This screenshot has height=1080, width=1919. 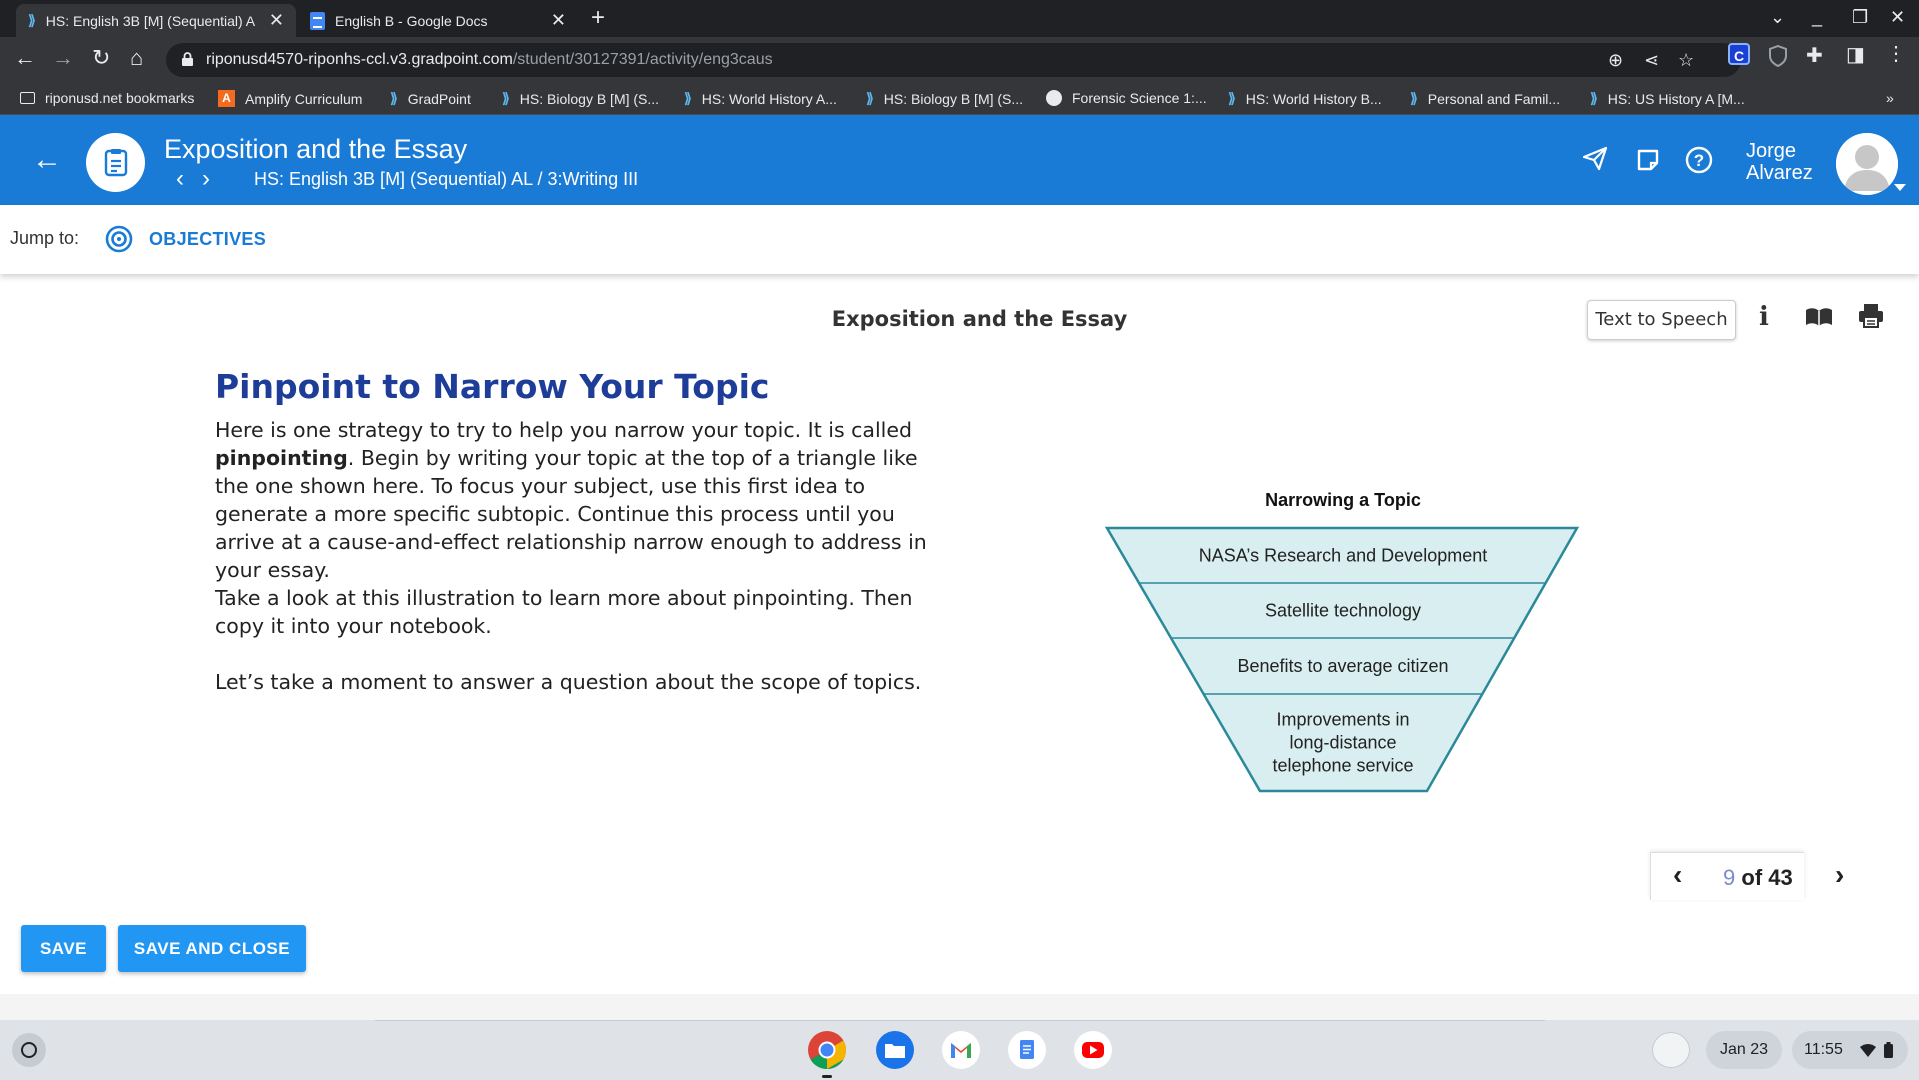 I want to click on back-icon: ←, so click(x=25, y=58).